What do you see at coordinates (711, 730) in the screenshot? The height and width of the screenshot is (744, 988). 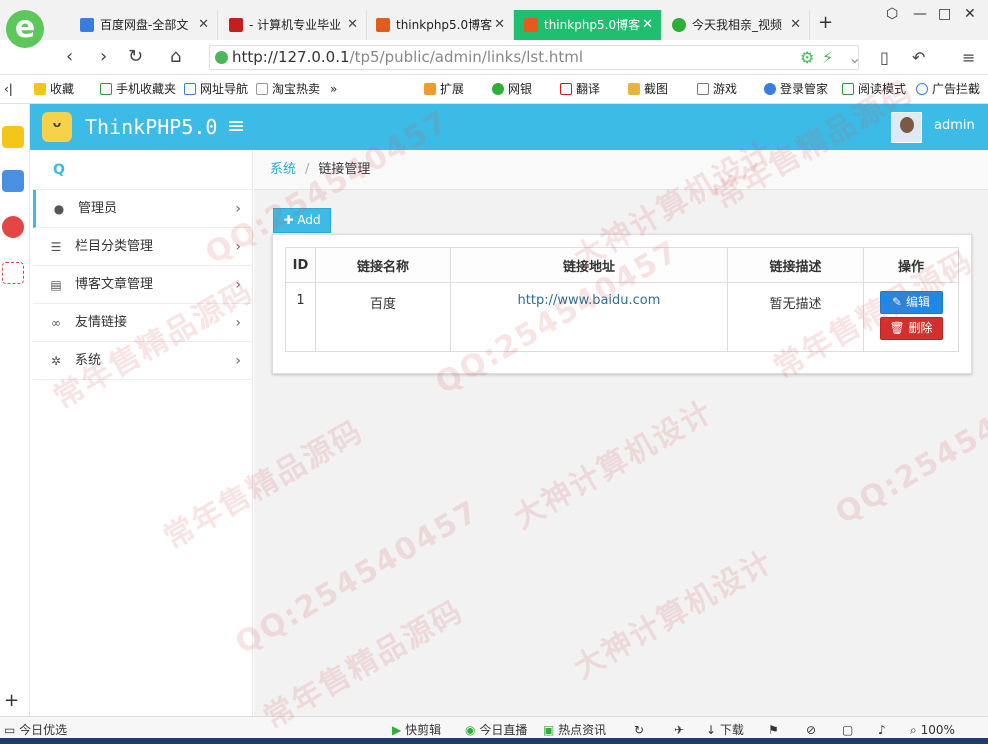 I see `download-icon: ↓` at bounding box center [711, 730].